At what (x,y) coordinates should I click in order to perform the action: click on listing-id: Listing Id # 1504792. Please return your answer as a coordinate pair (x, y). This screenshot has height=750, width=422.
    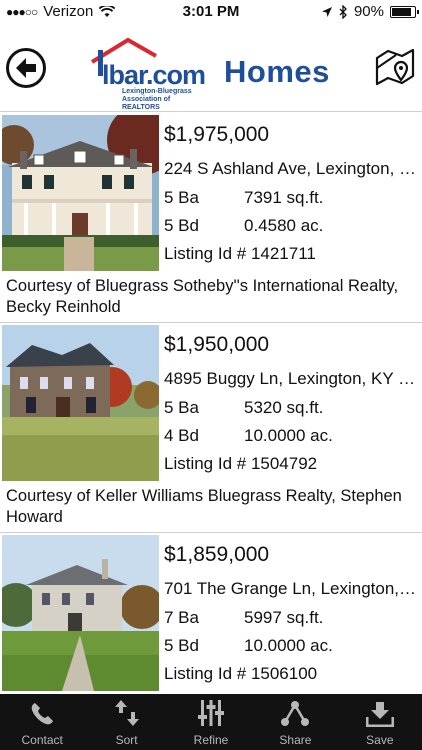
    Looking at the image, I should click on (241, 463).